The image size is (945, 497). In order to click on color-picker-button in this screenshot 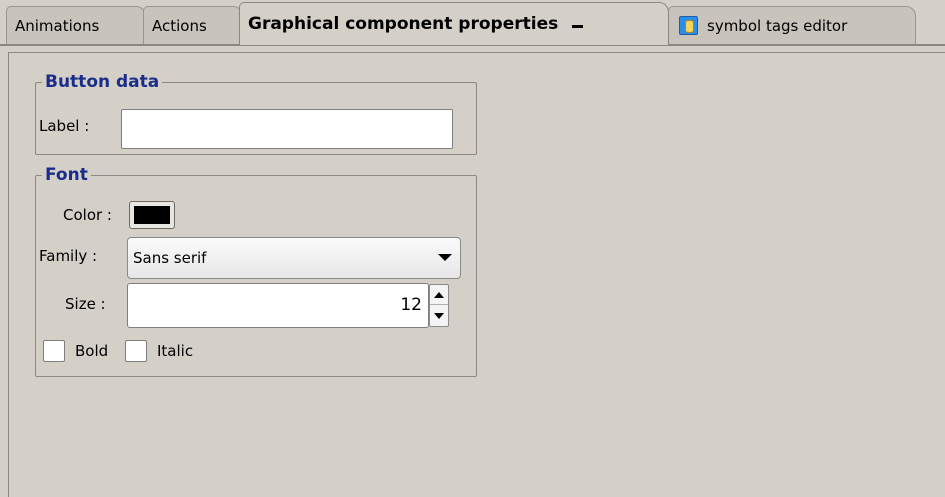, I will do `click(152, 215)`.